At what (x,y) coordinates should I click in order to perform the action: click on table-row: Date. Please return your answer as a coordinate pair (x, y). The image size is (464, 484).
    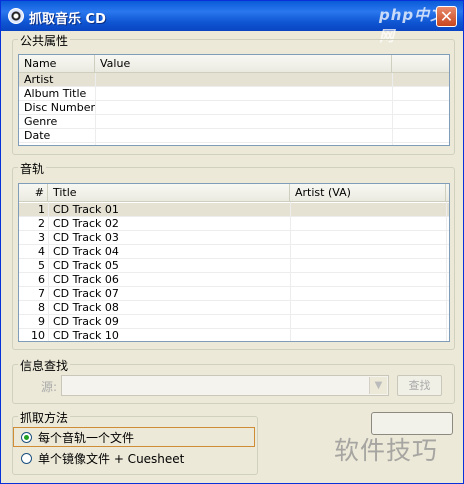
    Looking at the image, I should click on (234, 136).